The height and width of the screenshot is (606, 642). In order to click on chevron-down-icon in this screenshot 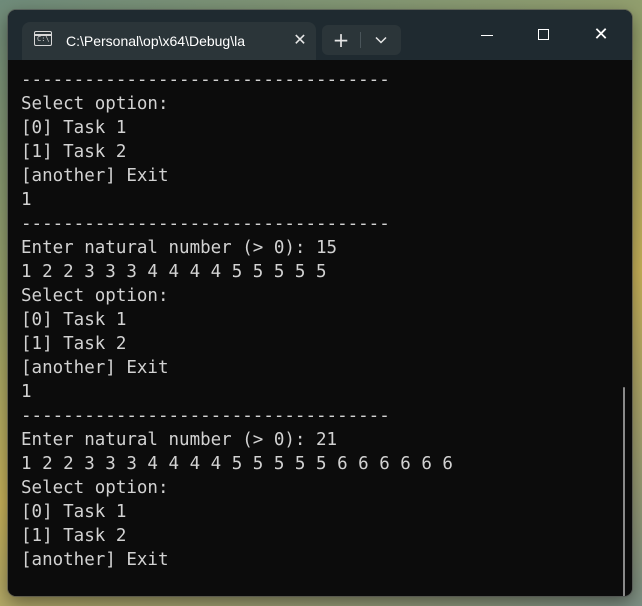, I will do `click(381, 40)`.